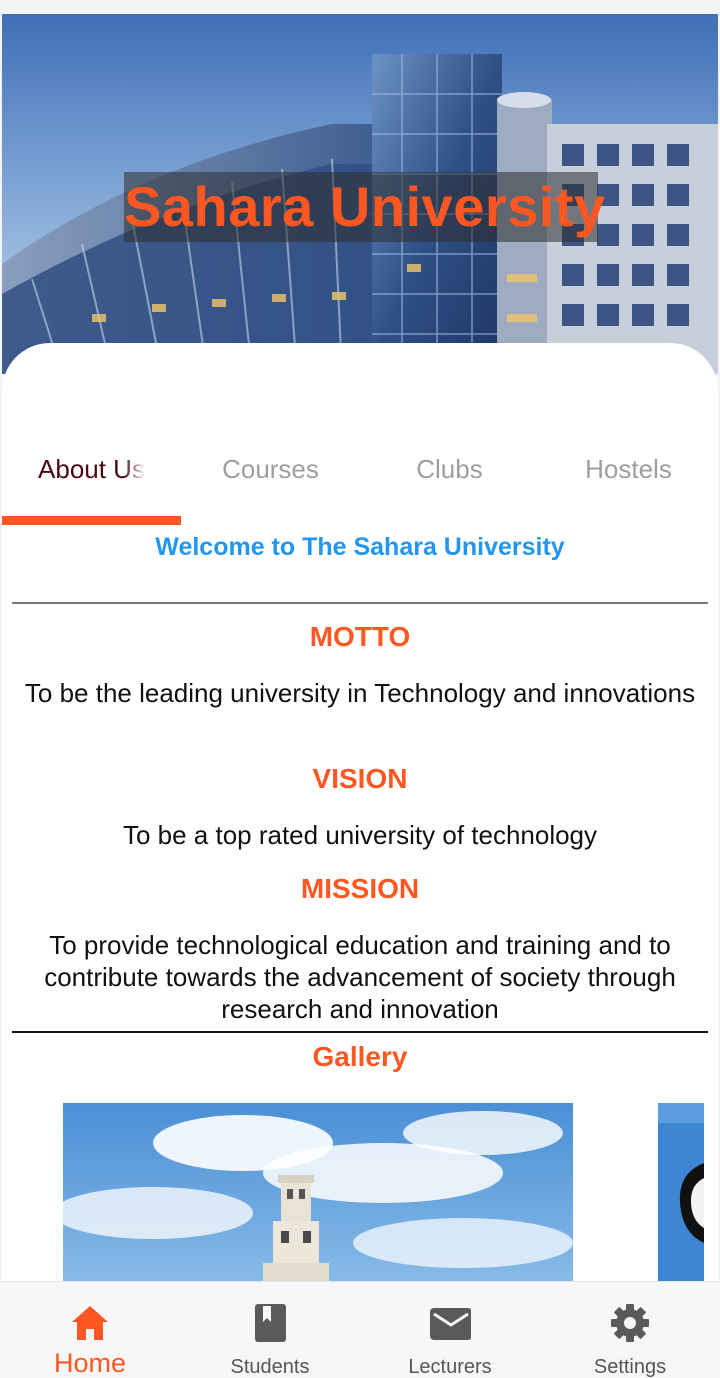 This screenshot has height=1378, width=720. What do you see at coordinates (449, 485) in the screenshot?
I see `tab-clubs: Clubs` at bounding box center [449, 485].